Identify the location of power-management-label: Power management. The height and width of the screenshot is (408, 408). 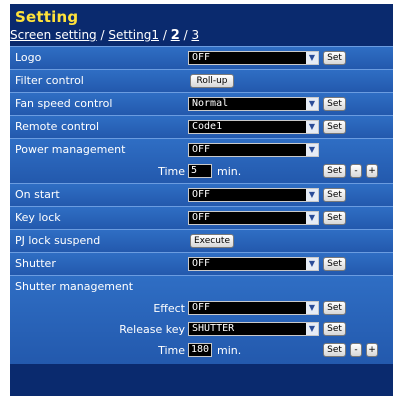
(70, 149).